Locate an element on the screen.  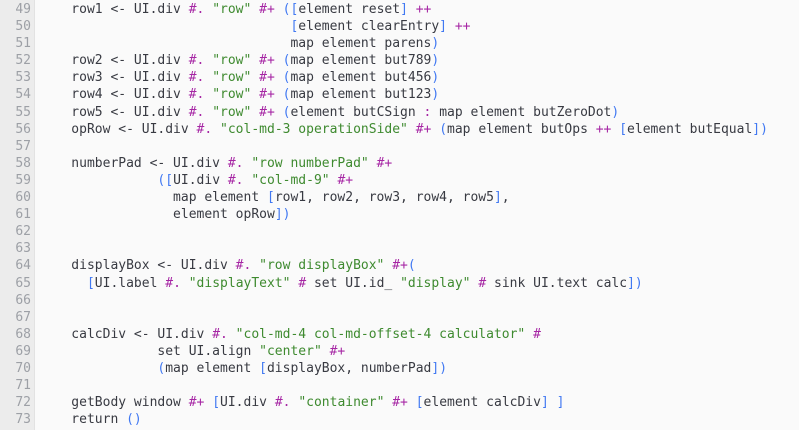
line-number: 73 is located at coordinates (23, 420).